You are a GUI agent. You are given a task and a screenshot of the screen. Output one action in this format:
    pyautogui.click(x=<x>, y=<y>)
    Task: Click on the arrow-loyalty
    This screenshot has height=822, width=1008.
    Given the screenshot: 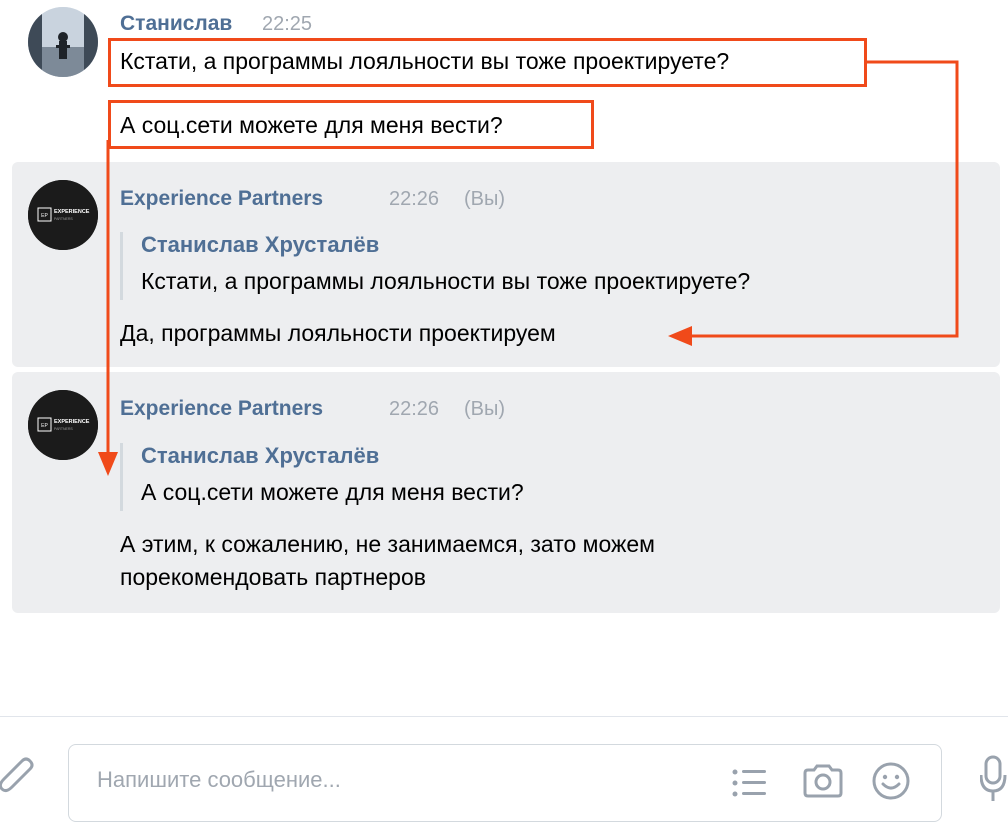 What is the action you would take?
    pyautogui.click(x=823, y=199)
    